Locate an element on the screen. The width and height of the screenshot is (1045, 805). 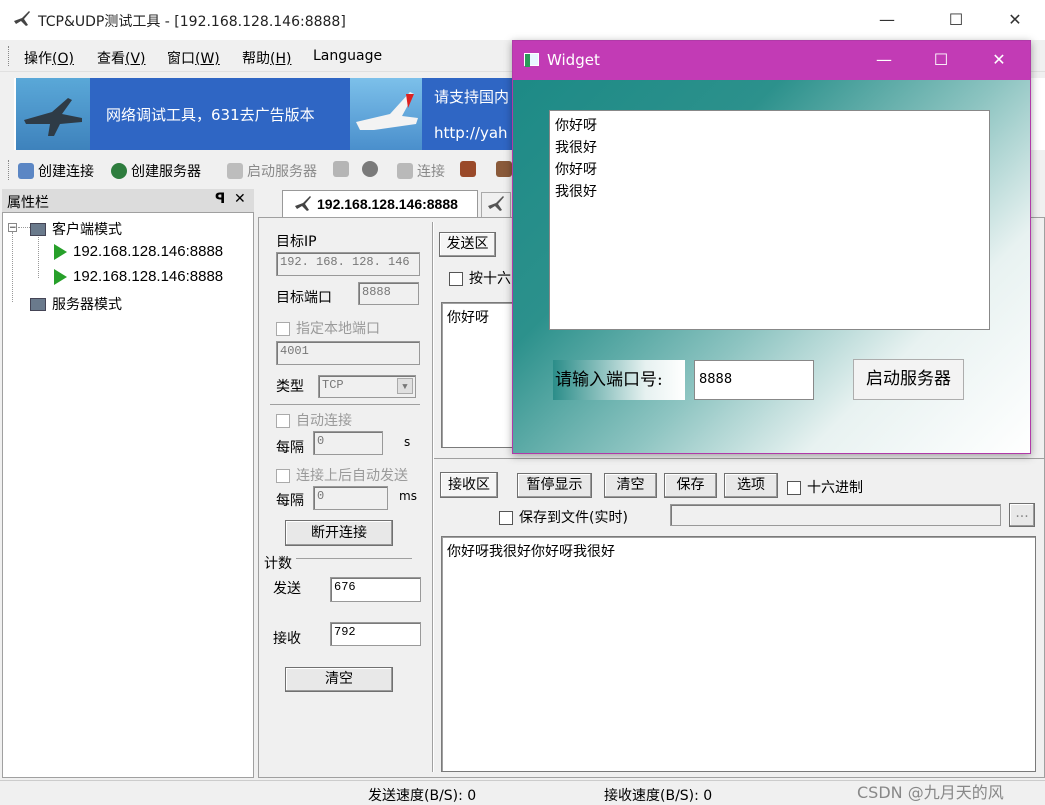
toolbar-grip is located at coordinates (9, 170).